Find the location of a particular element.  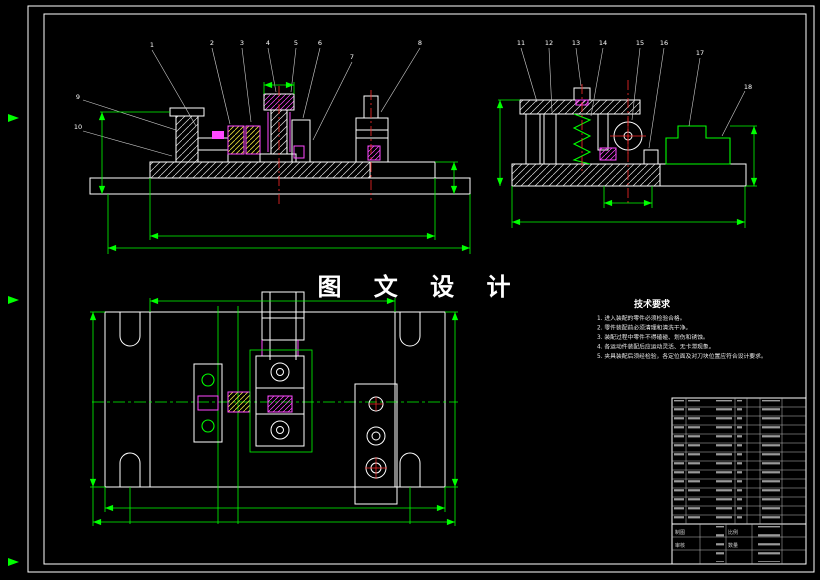

callout-number: 14 is located at coordinates (603, 43).